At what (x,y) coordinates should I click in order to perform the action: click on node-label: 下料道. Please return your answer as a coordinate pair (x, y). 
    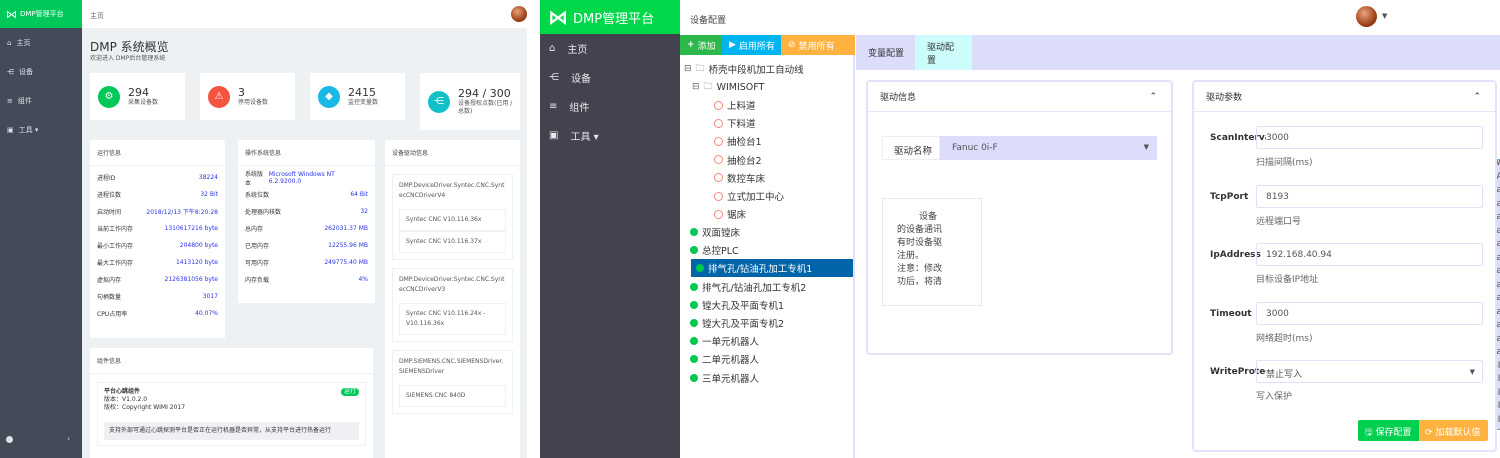
    Looking at the image, I should click on (741, 125).